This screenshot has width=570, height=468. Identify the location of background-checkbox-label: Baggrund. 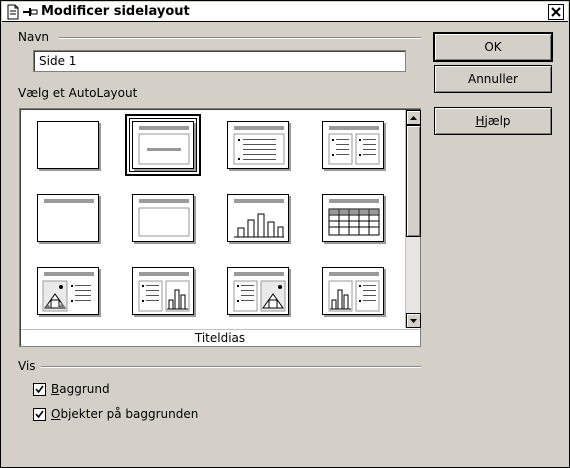
(80, 389).